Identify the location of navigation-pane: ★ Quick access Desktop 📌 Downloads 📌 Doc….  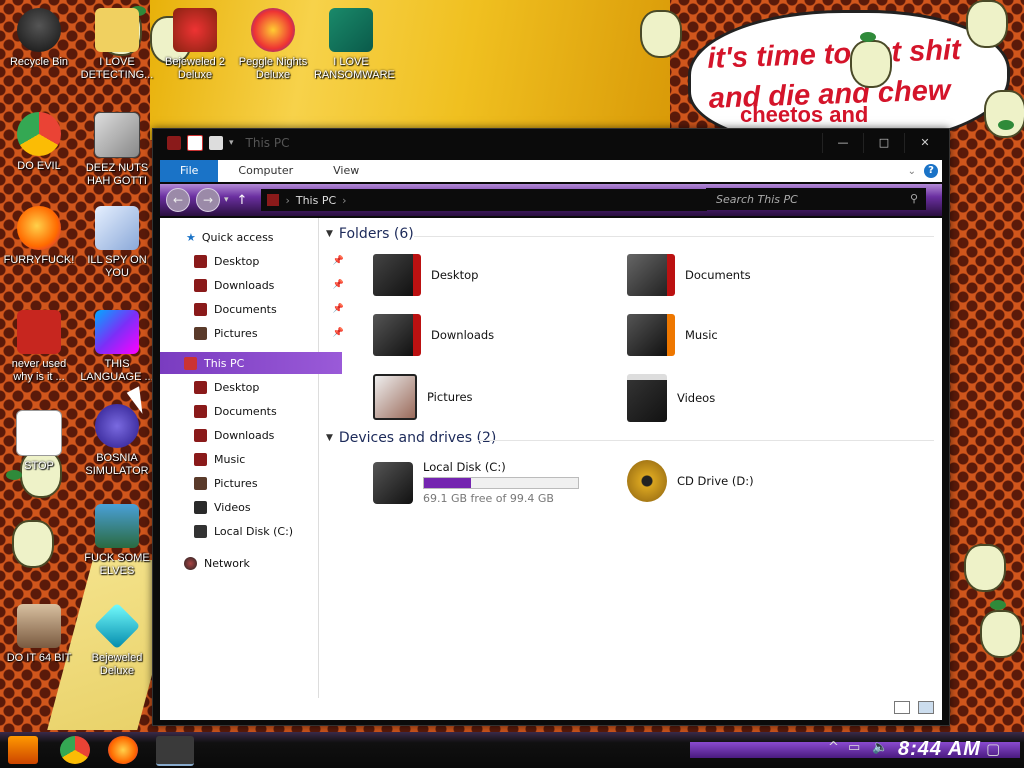
(252, 458).